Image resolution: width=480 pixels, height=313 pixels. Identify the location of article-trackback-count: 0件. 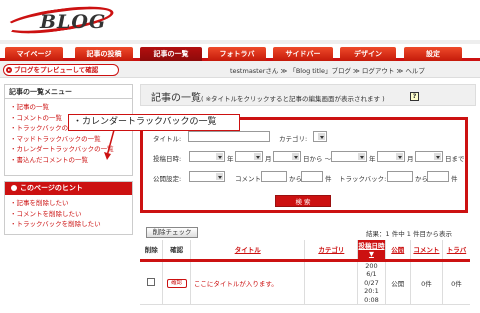
(456, 282).